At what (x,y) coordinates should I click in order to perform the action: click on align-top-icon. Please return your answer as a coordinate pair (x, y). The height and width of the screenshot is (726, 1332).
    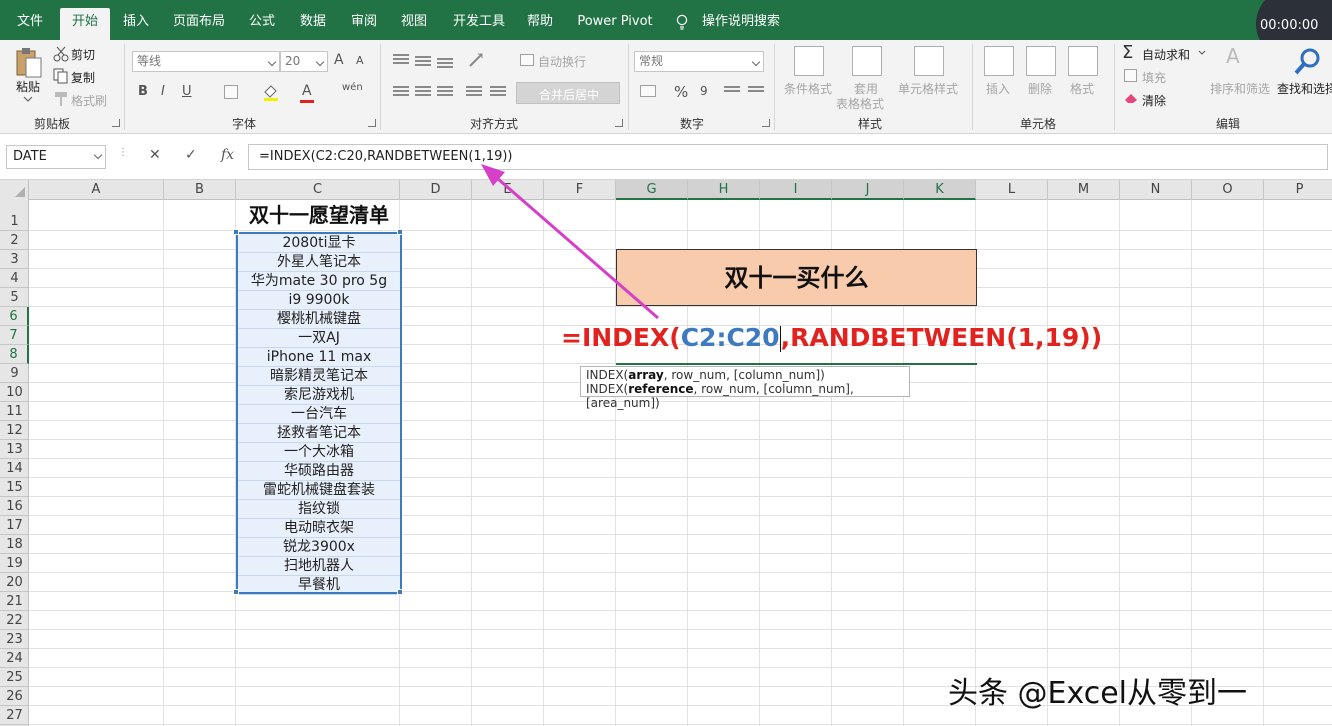
    Looking at the image, I should click on (401, 60).